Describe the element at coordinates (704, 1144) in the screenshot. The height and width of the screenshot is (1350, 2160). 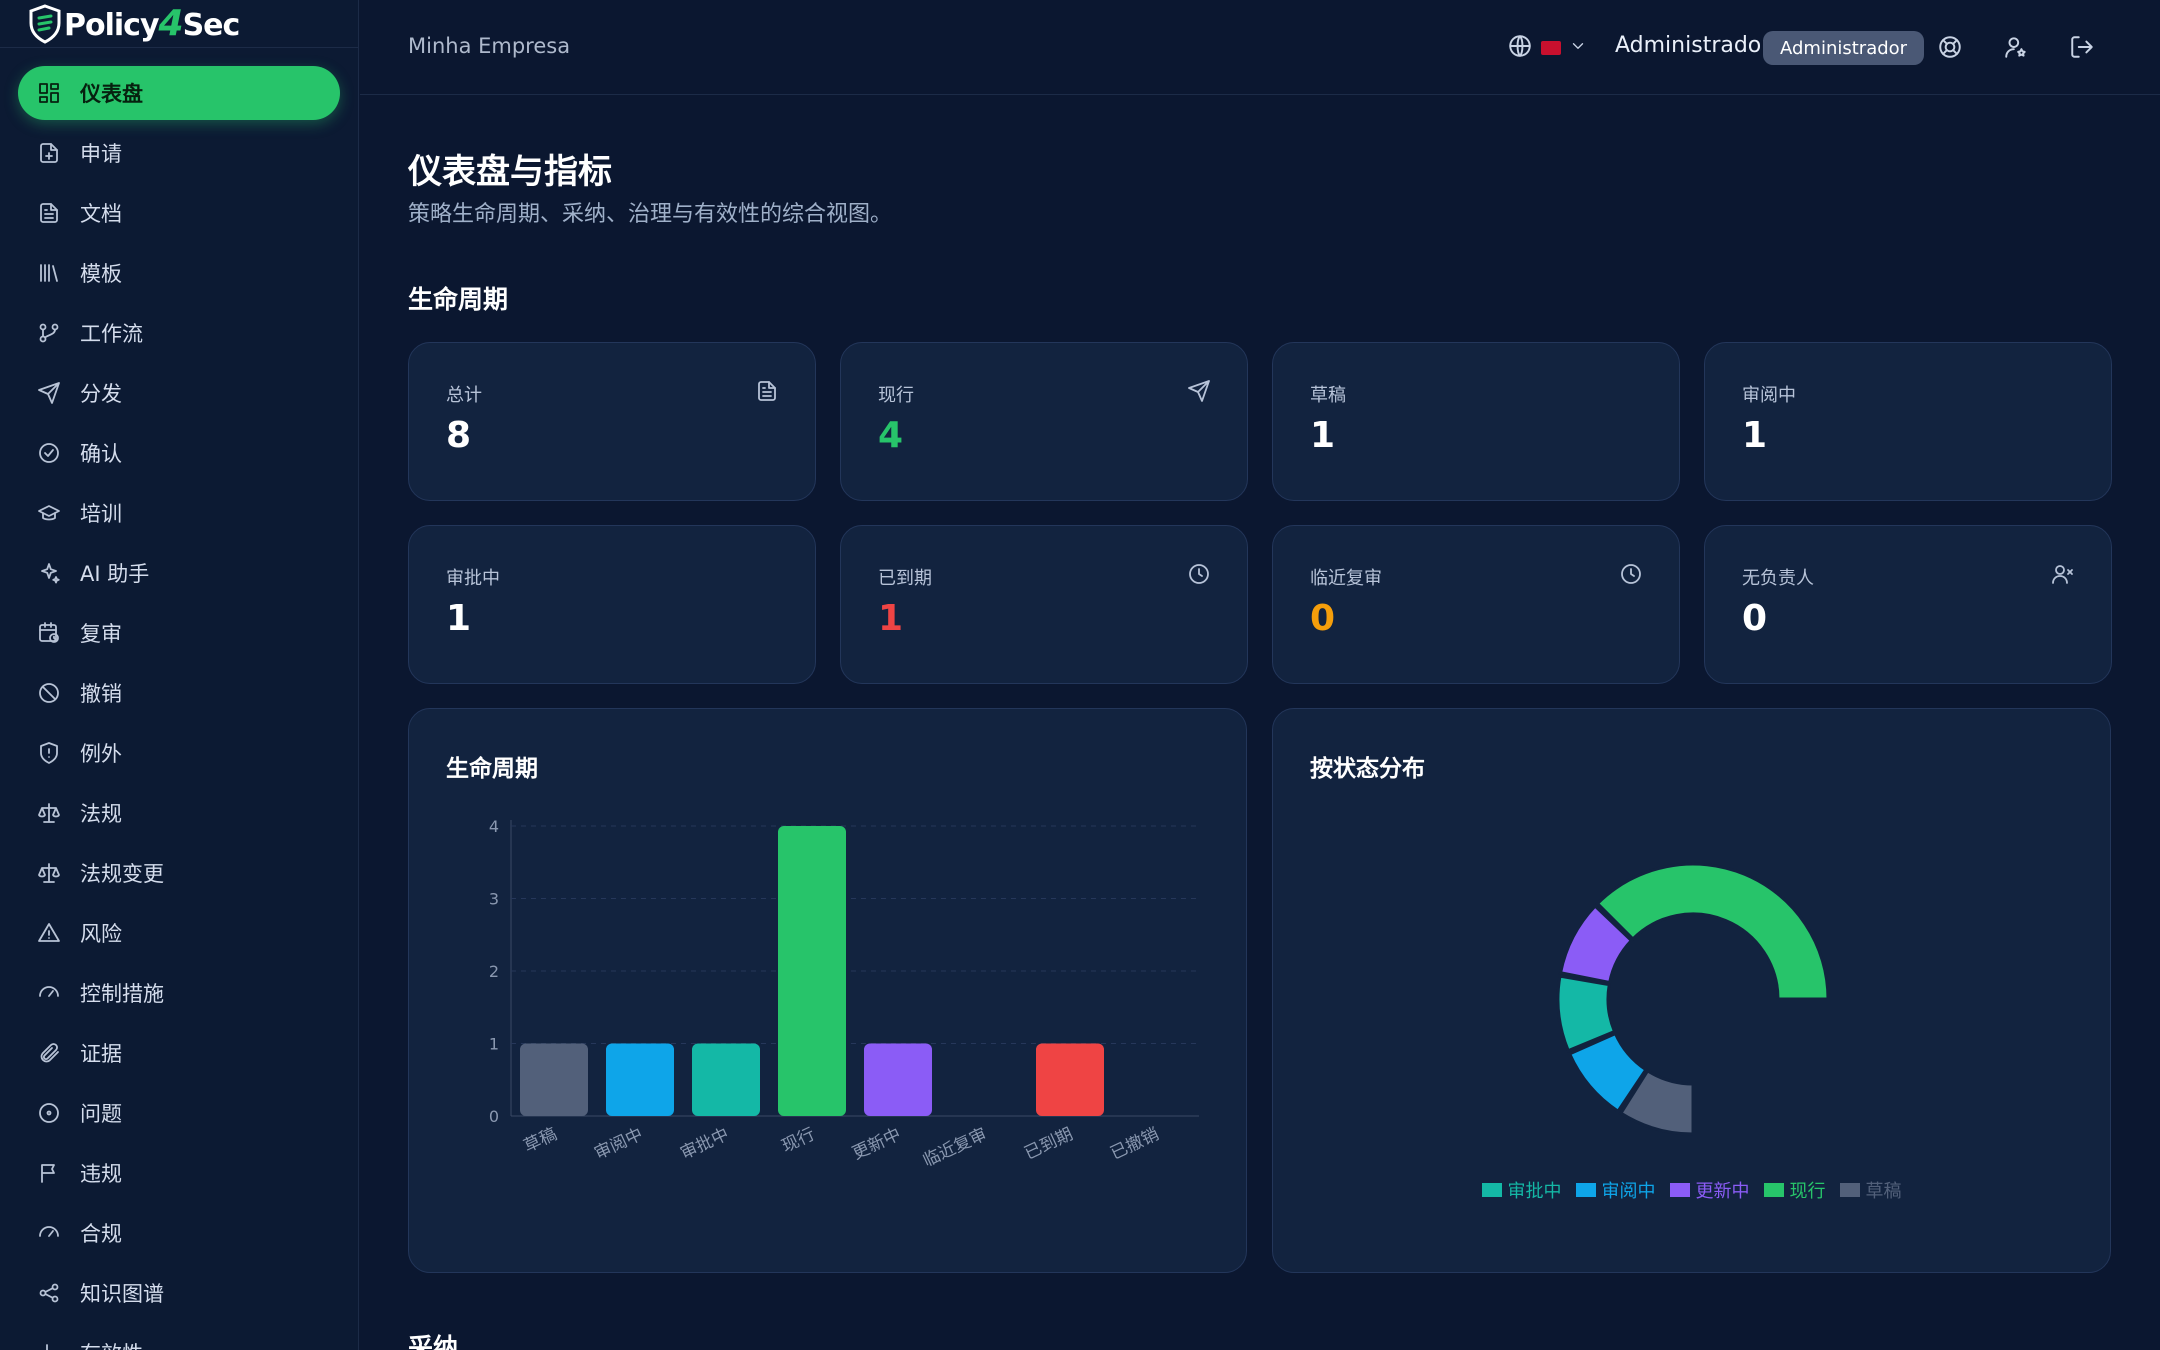
I see `x-tick-label: 审批中` at that location.